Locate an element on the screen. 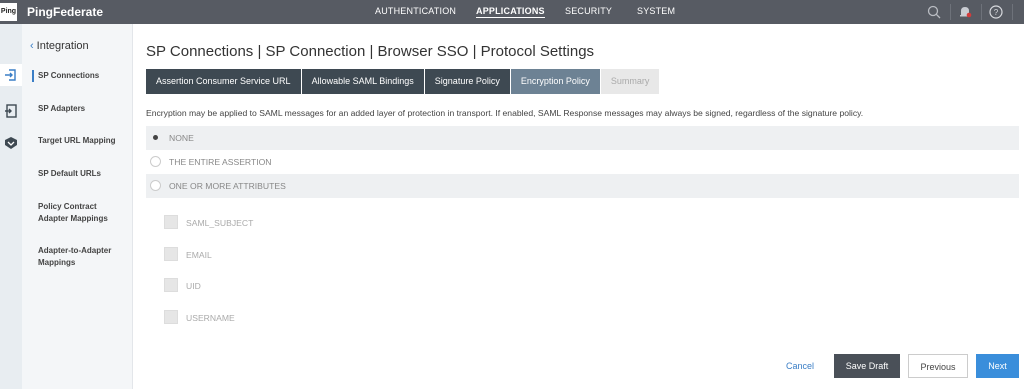  mapping-icon is located at coordinates (11, 143).